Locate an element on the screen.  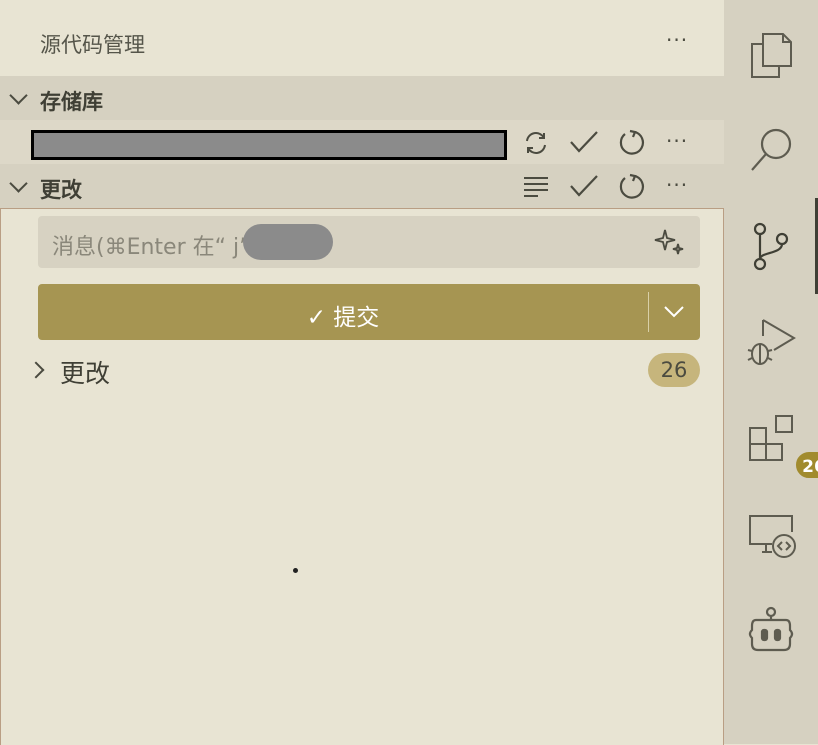
repository-more-actions-icon: ··· is located at coordinates (677, 141).